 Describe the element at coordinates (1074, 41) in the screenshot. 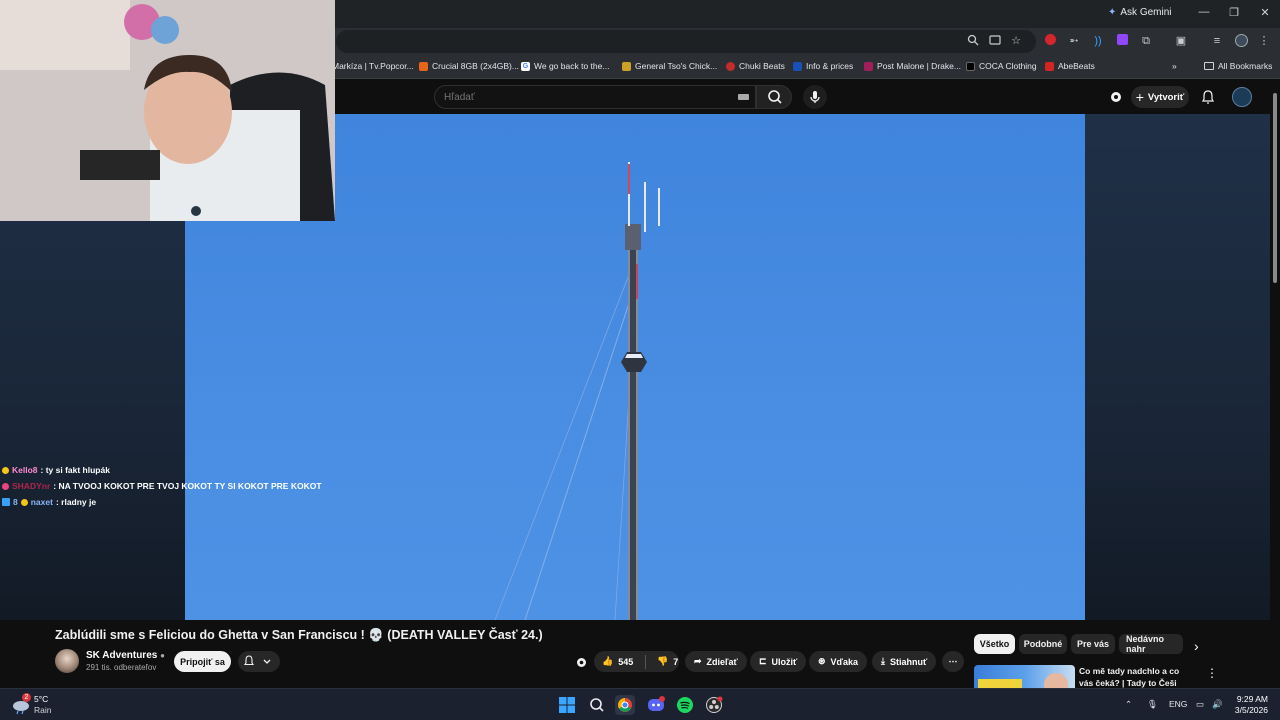

I see `extension-arrow-icon: ➵` at that location.